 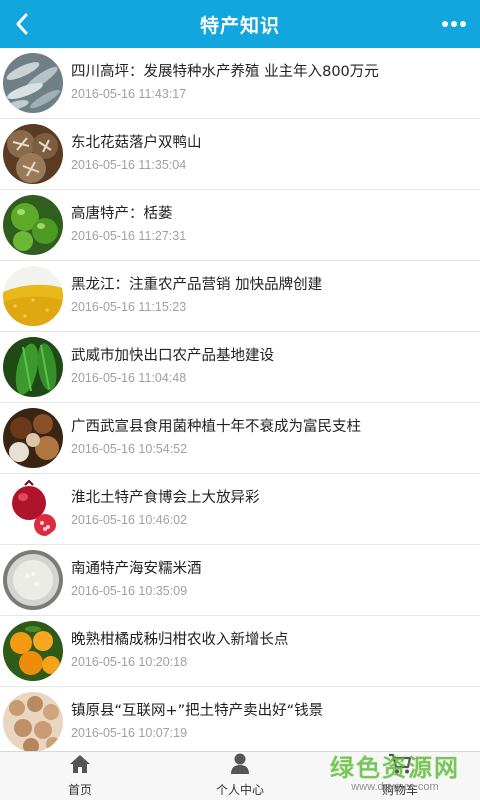 What do you see at coordinates (400, 764) in the screenshot?
I see `cart-icon` at bounding box center [400, 764].